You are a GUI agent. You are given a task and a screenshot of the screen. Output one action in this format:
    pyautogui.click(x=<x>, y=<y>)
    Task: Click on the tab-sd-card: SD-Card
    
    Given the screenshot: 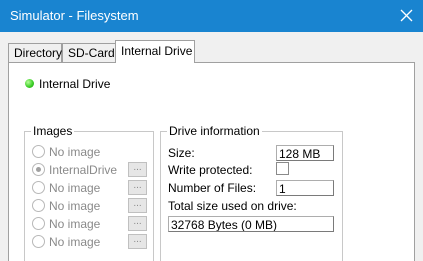 What is the action you would take?
    pyautogui.click(x=89, y=53)
    